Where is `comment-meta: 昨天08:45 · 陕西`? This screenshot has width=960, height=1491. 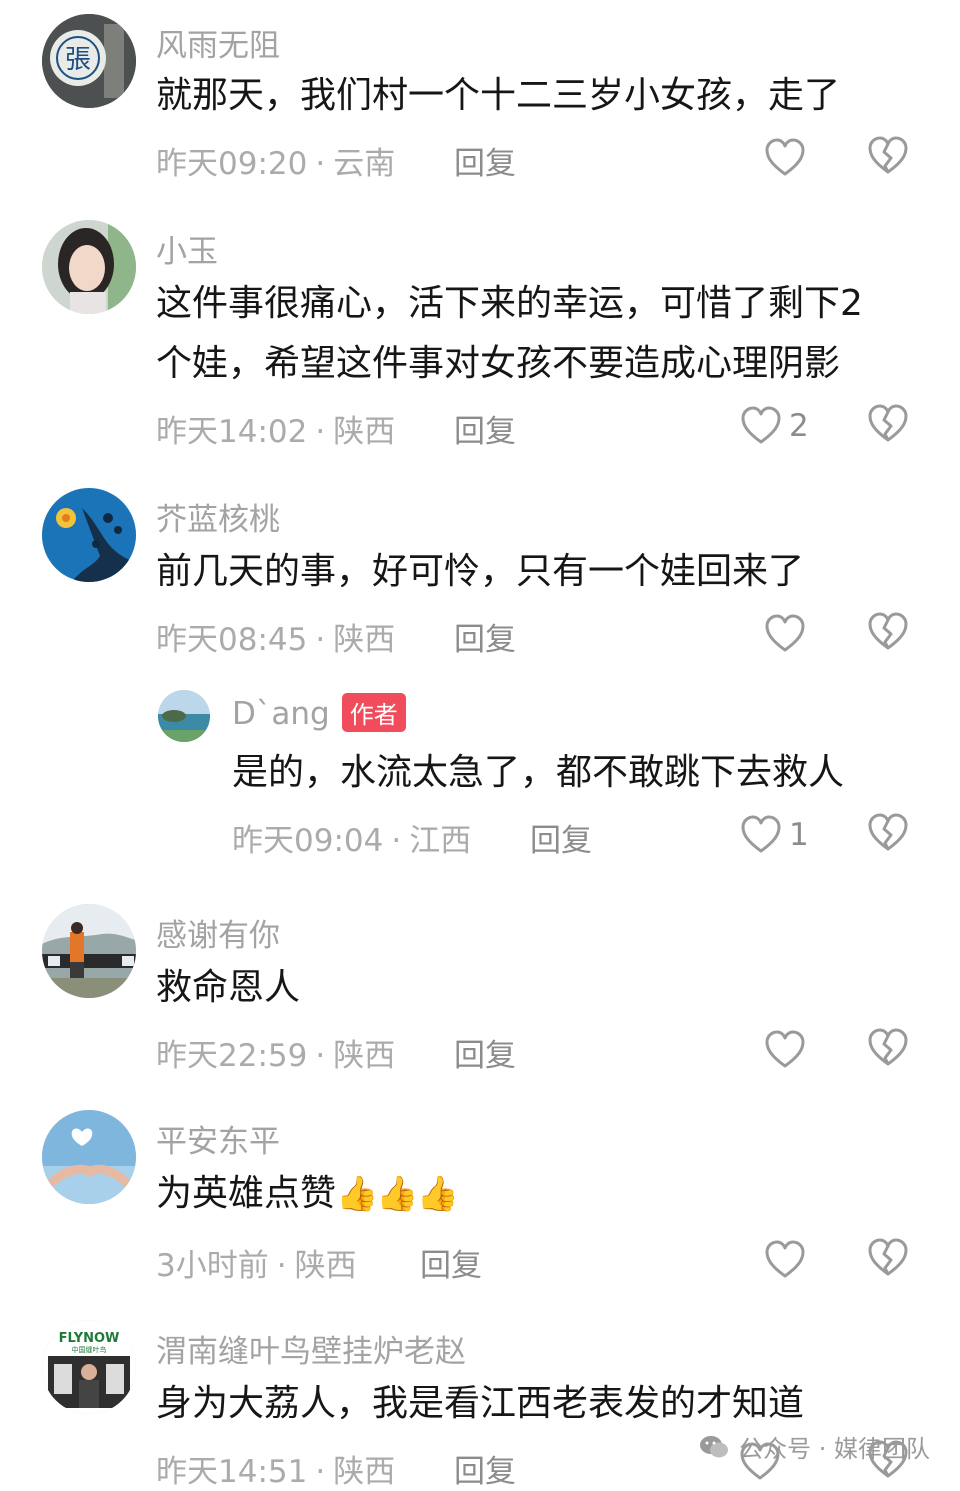
comment-meta: 昨天08:45 · 陕西 is located at coordinates (276, 640).